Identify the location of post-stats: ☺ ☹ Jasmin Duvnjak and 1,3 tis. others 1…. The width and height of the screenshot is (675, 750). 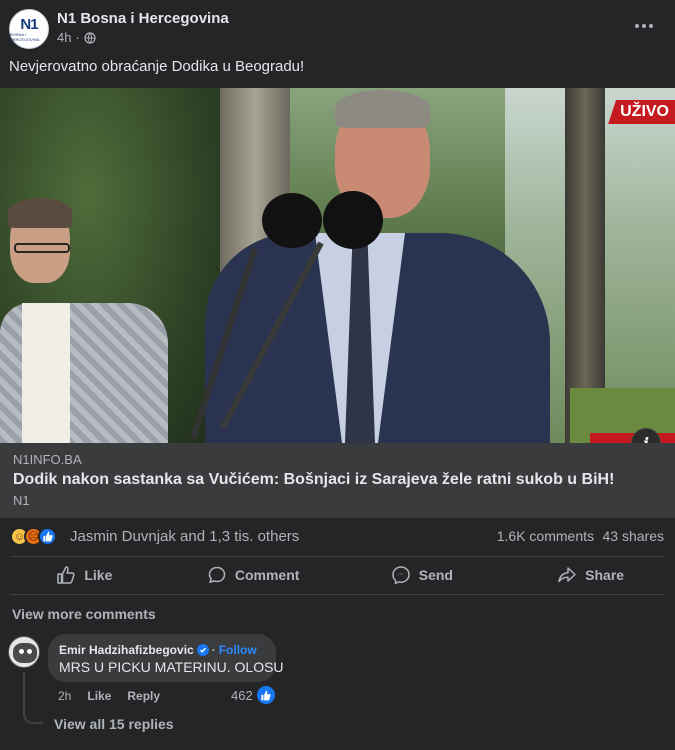
(337, 537).